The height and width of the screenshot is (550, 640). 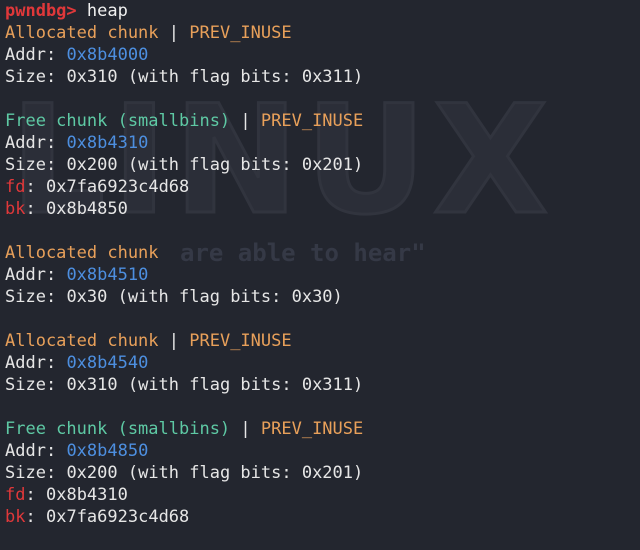 I want to click on command-text: heap, so click(x=107, y=11).